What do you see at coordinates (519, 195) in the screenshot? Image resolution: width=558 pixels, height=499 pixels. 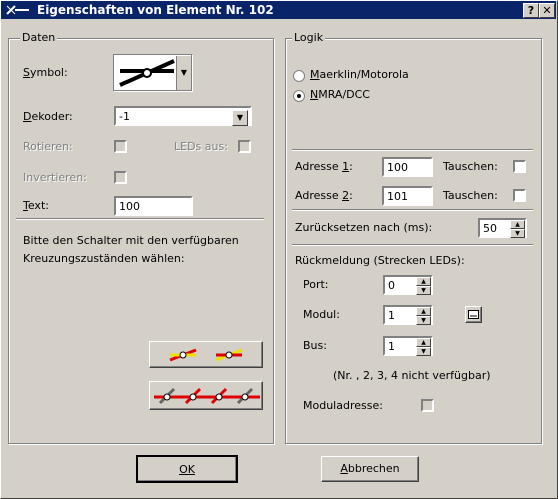 I see `tauschen2-checkbox` at bounding box center [519, 195].